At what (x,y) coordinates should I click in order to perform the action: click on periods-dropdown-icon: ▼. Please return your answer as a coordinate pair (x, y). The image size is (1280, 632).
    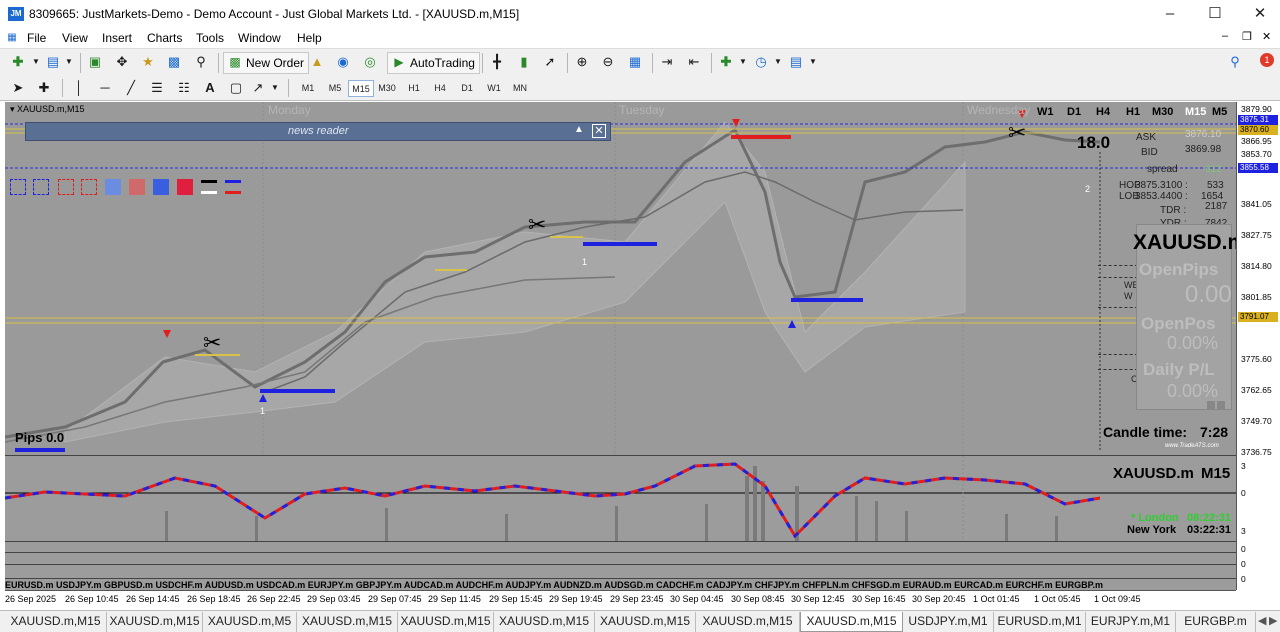
    Looking at the image, I should click on (778, 62).